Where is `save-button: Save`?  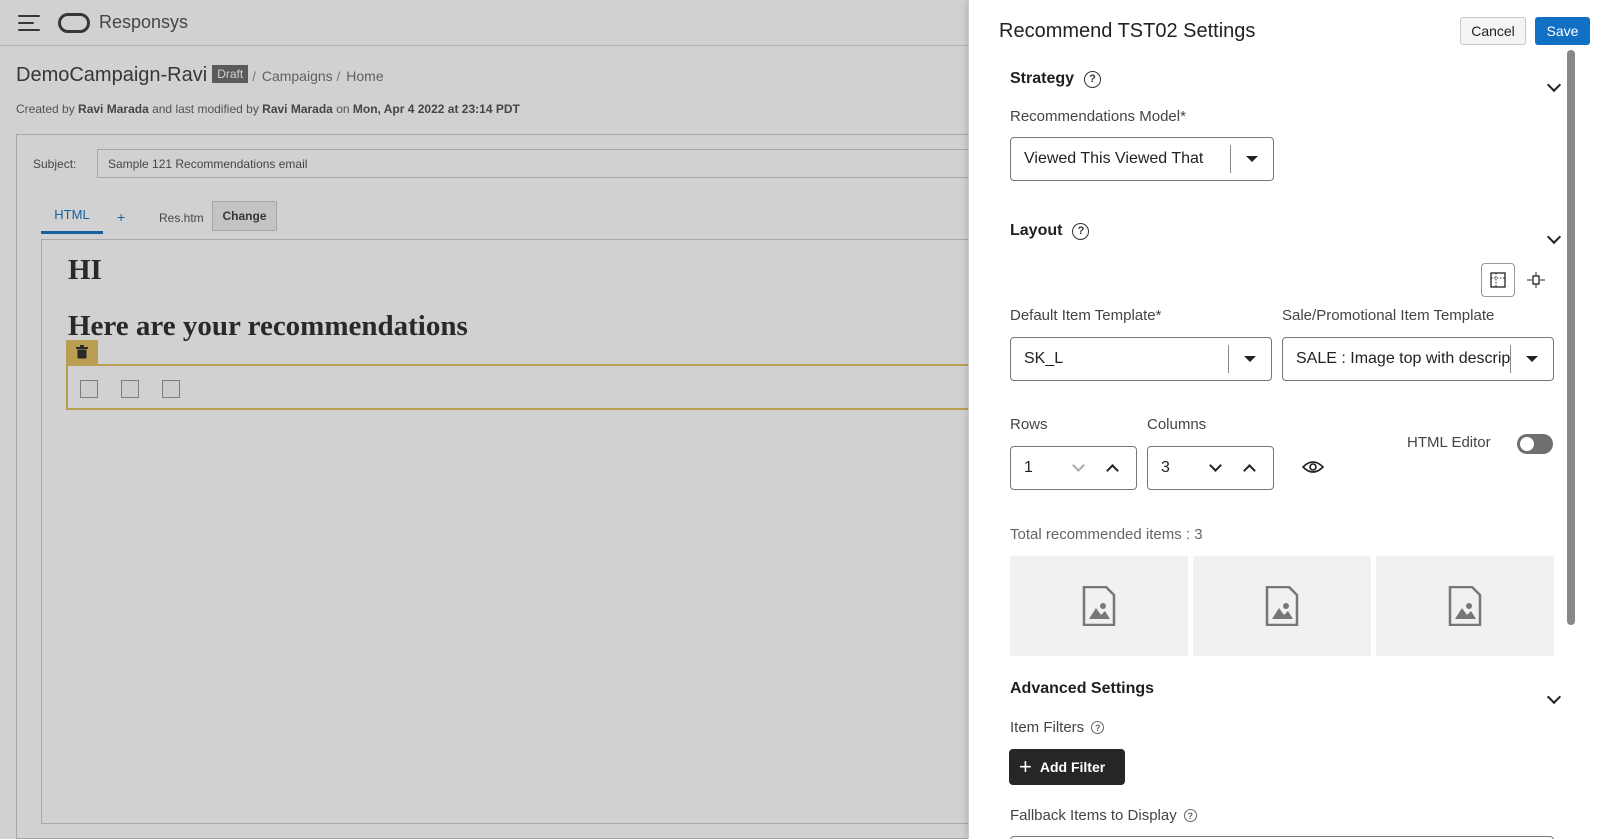 save-button: Save is located at coordinates (1562, 31).